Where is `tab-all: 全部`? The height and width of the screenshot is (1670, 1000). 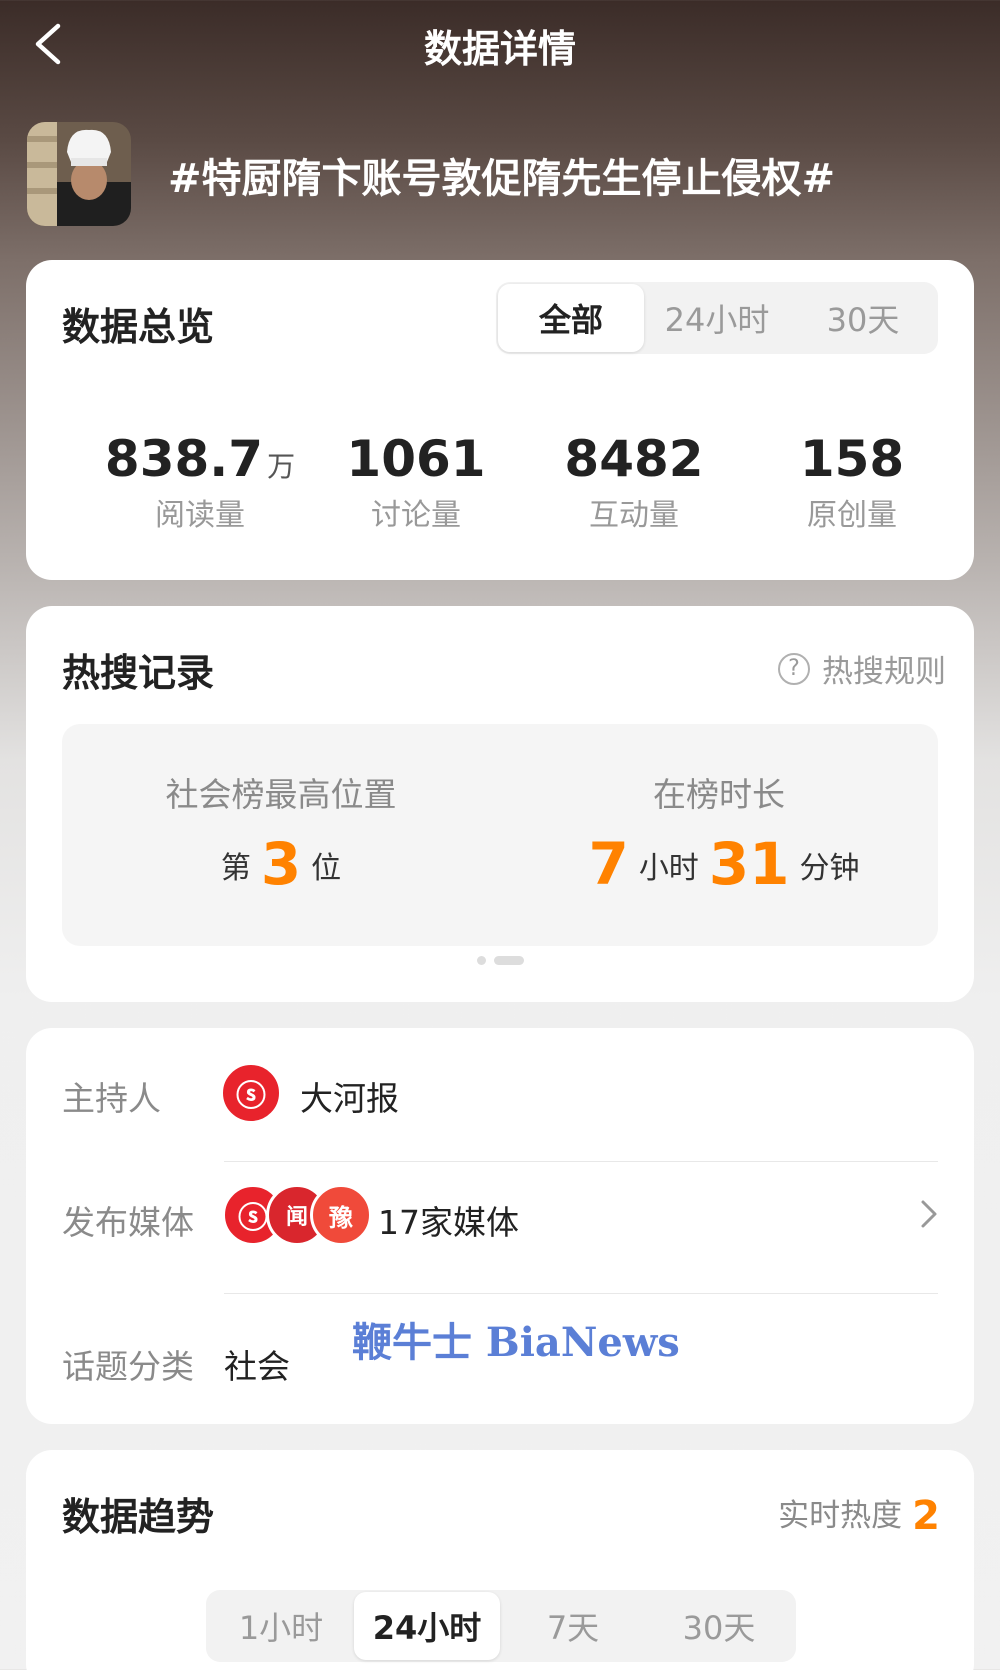 tab-all: 全部 is located at coordinates (571, 318).